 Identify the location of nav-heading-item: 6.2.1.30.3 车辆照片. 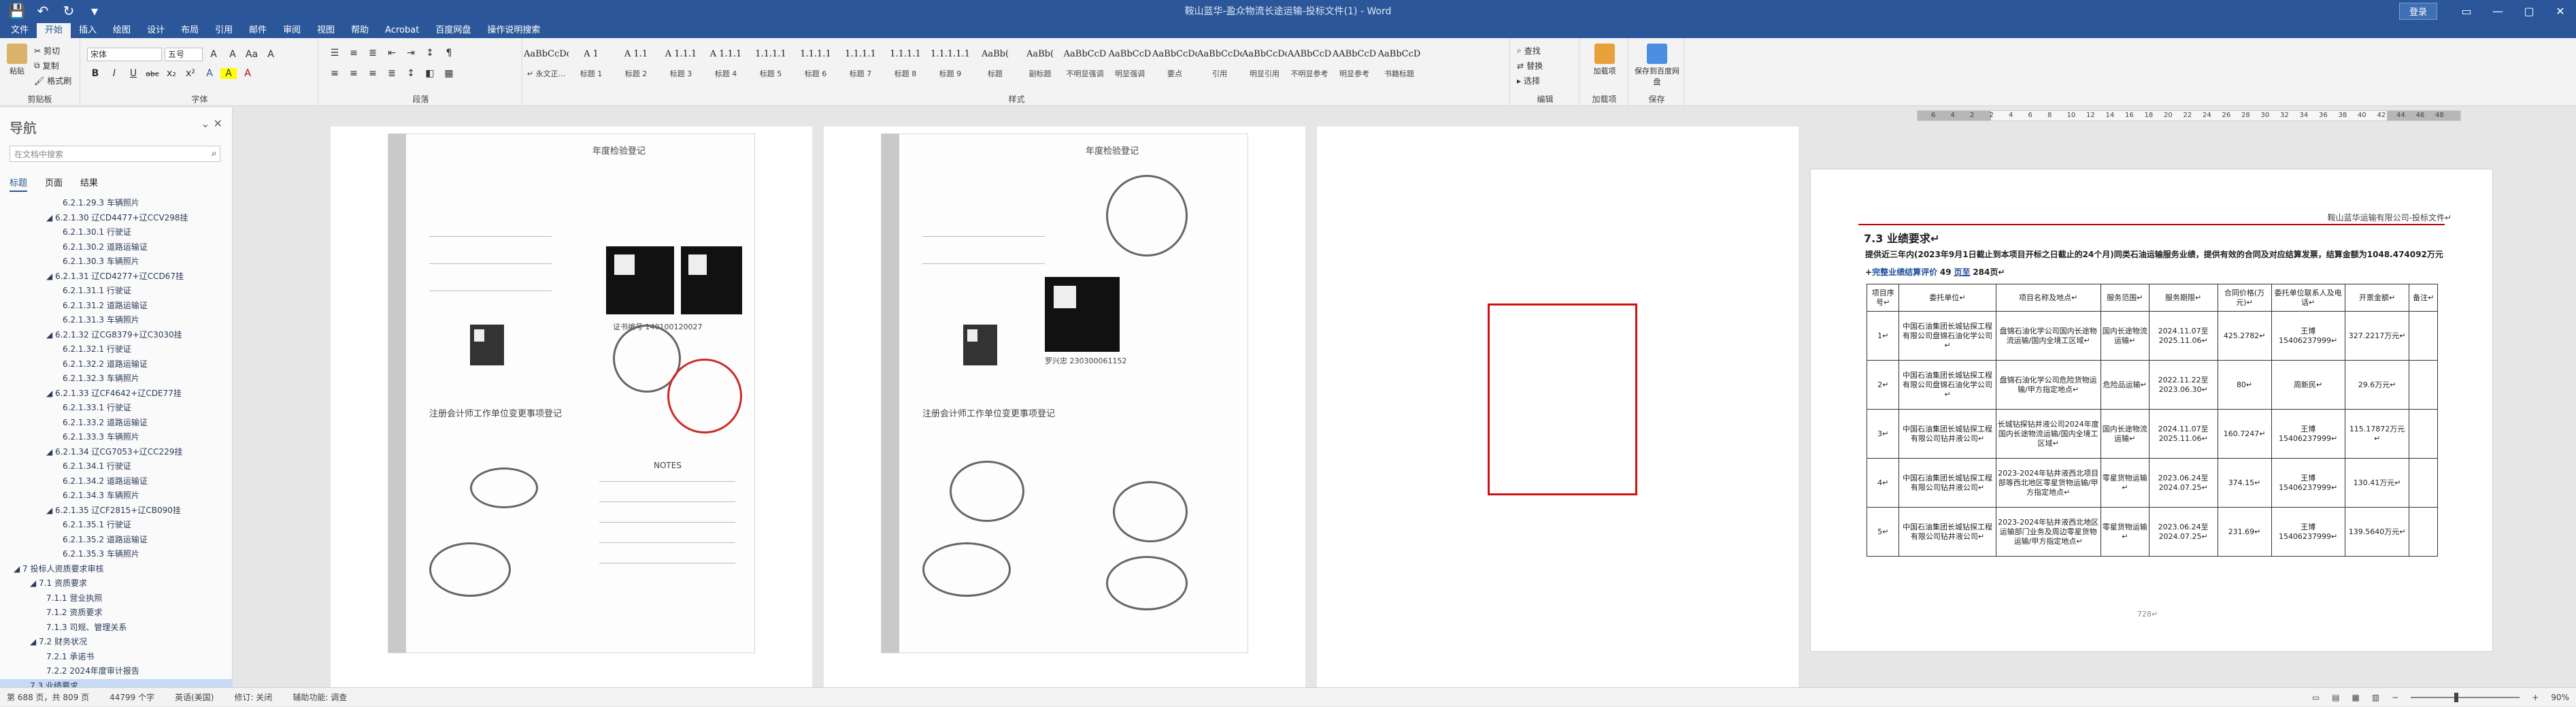
(116, 261).